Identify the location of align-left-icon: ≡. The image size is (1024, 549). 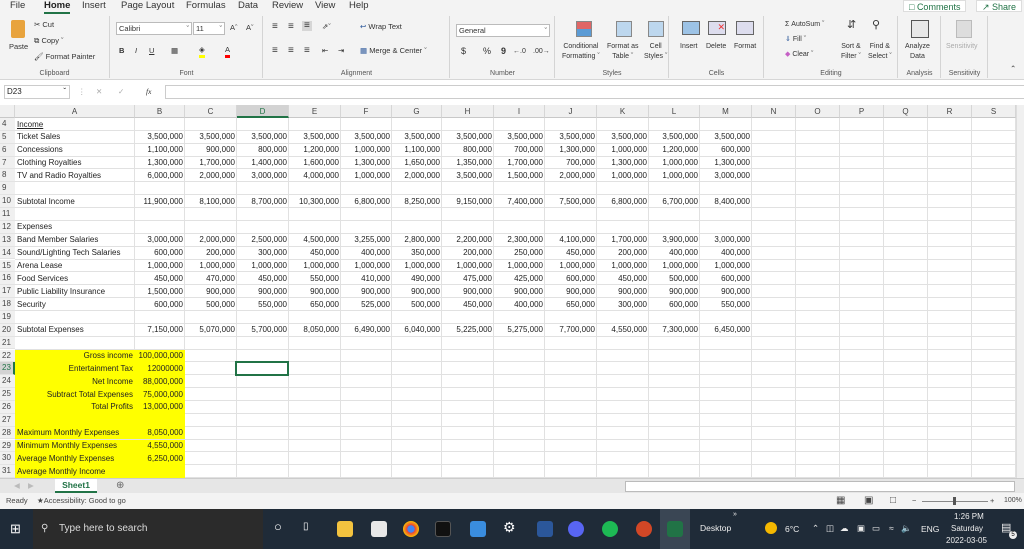
(275, 51).